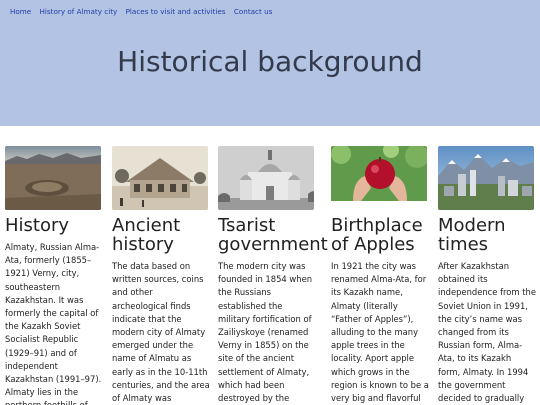  What do you see at coordinates (253, 11) in the screenshot?
I see `nav-link-contact: Contact us` at bounding box center [253, 11].